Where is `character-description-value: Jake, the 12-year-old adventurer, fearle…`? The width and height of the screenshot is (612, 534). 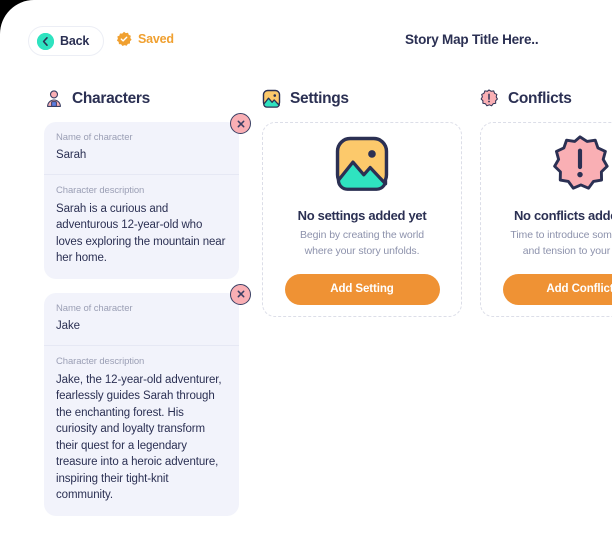
character-description-value: Jake, the 12-year-old adventurer, fearle… is located at coordinates (139, 437).